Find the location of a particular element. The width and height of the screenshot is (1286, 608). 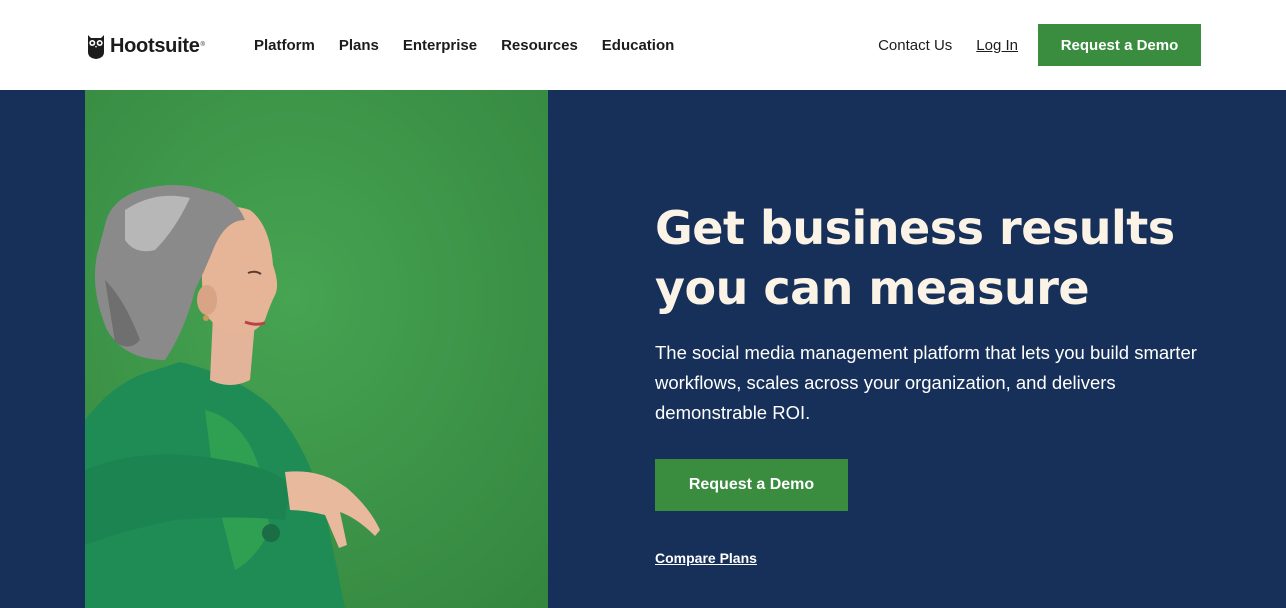

header-actions: Contact Us Log In Request a Demo is located at coordinates (1039, 45).